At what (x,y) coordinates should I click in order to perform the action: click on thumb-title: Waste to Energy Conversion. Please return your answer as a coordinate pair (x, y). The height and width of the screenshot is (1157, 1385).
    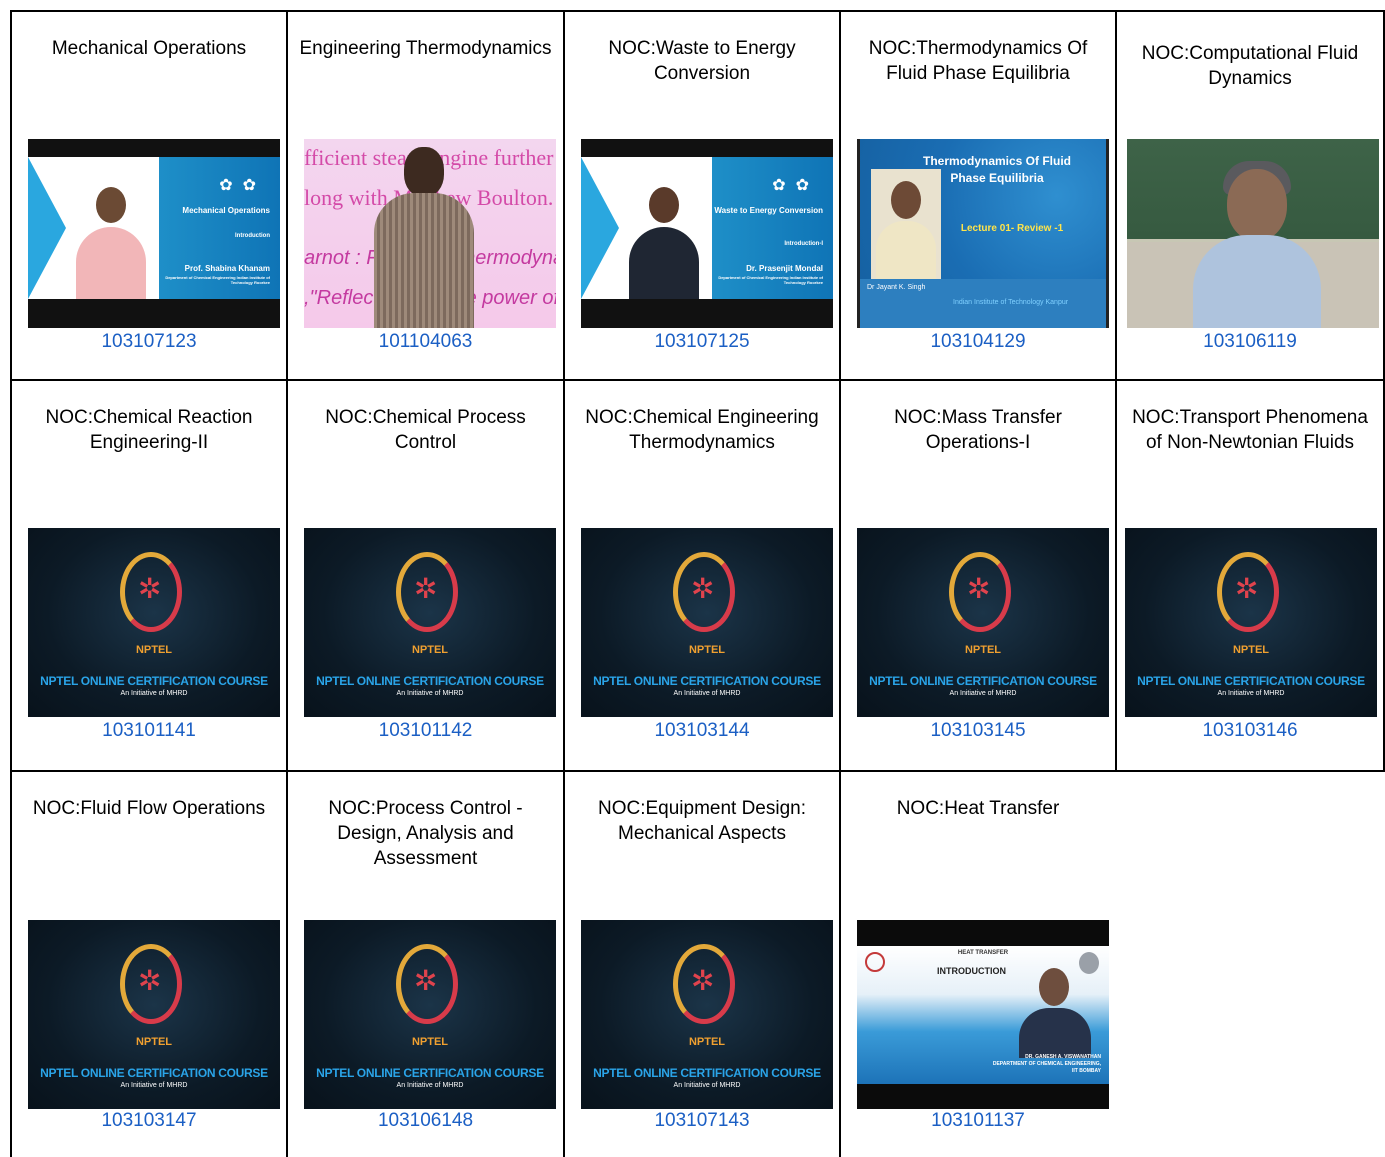
    Looking at the image, I should click on (768, 210).